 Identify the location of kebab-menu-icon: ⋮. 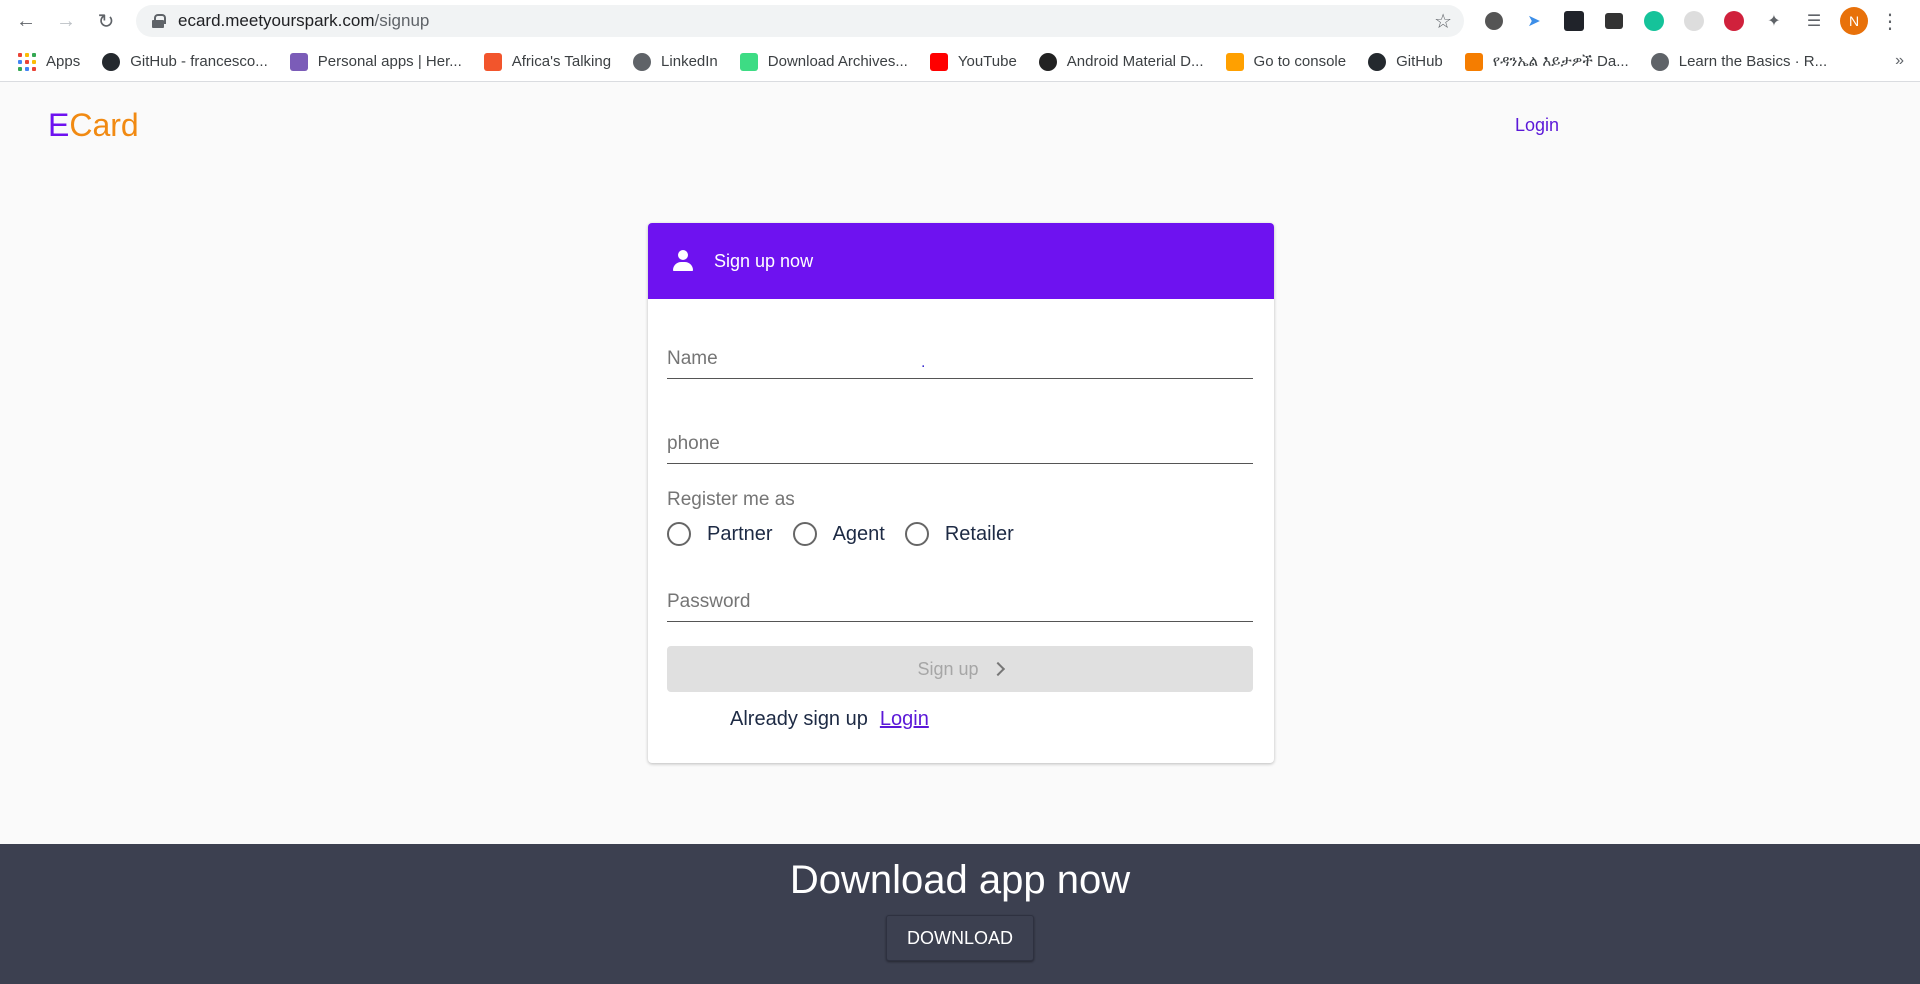
(1890, 21).